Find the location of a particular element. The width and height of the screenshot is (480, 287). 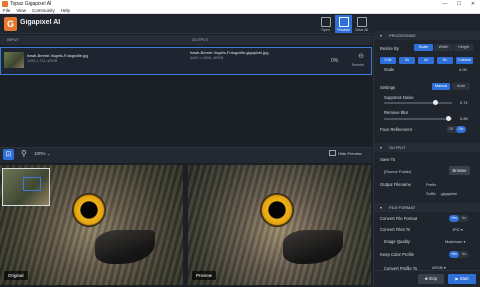

settings-manual-option: Manual is located at coordinates (441, 86).